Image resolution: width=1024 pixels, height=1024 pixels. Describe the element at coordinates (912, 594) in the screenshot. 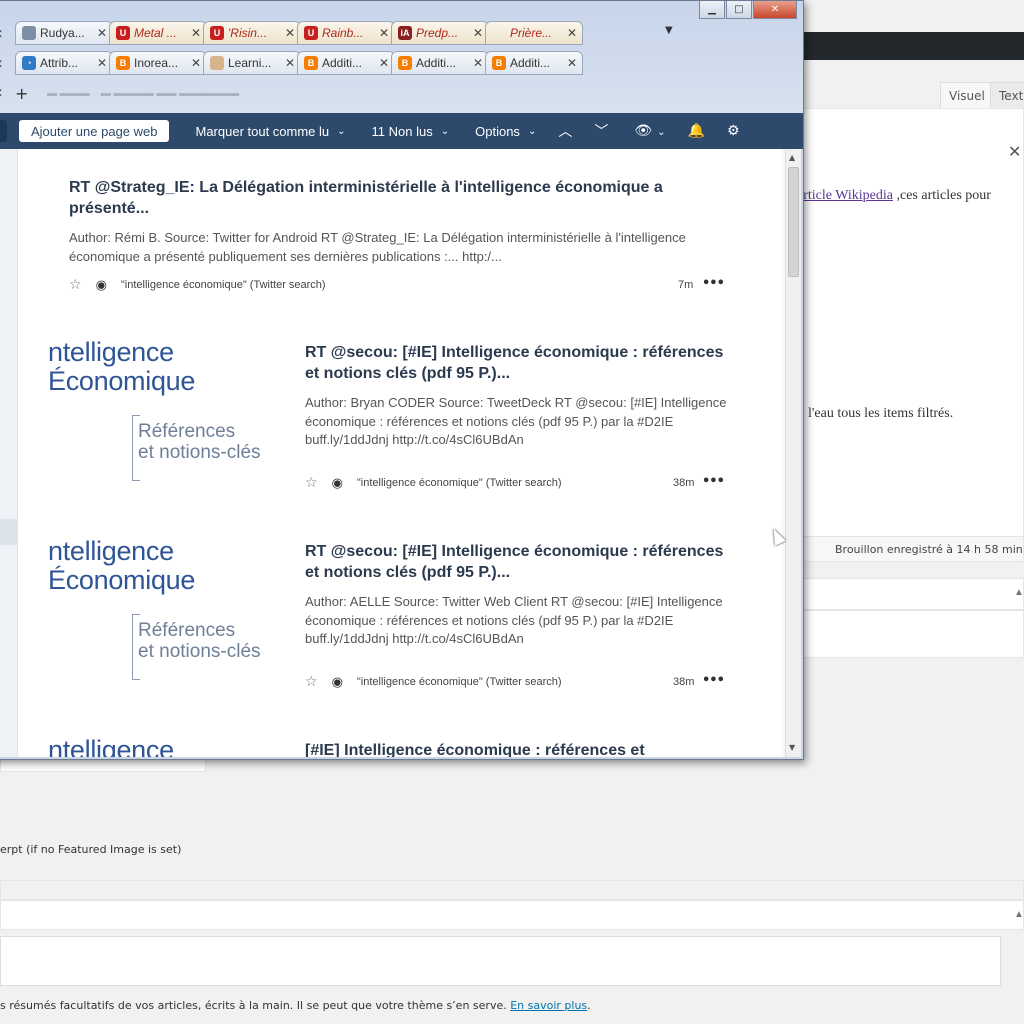

I see `meta-box-header` at that location.